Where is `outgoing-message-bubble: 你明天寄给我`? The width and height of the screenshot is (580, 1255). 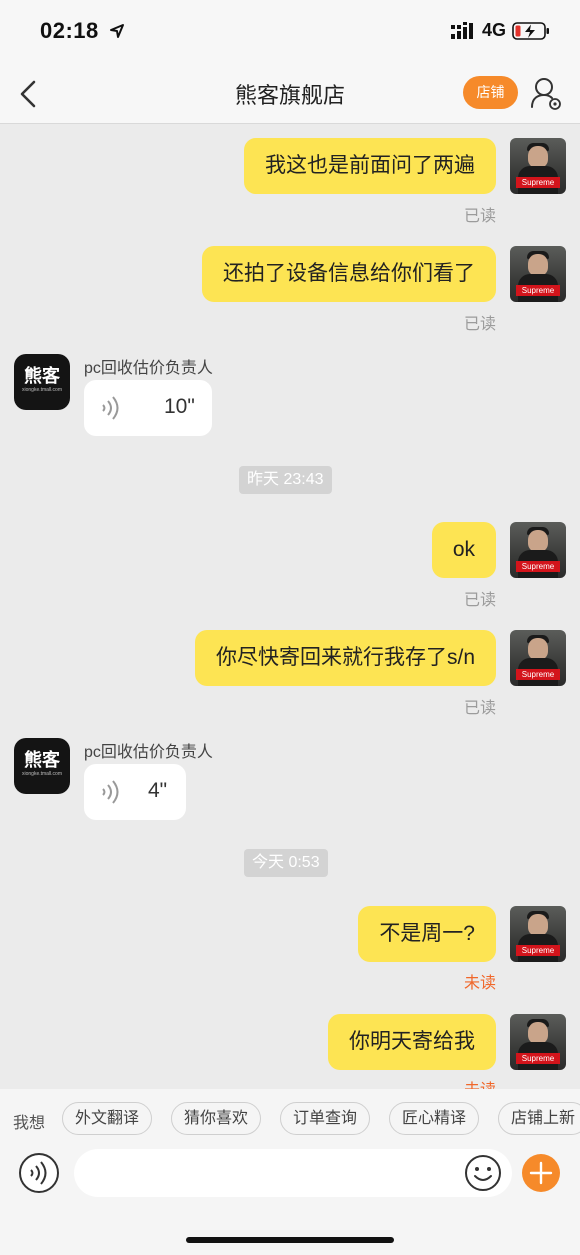 outgoing-message-bubble: 你明天寄给我 is located at coordinates (412, 1042).